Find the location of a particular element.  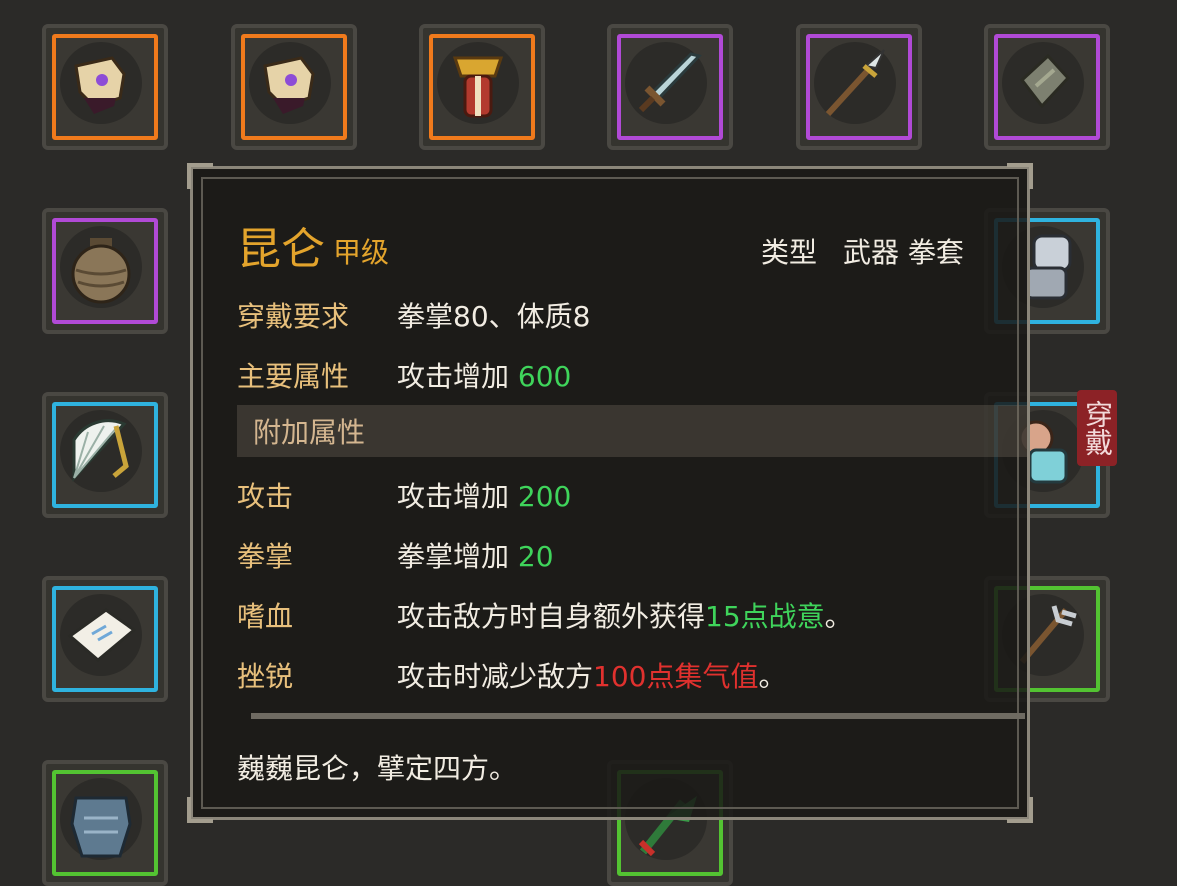

main-attribute-value: 攻击增加 600 is located at coordinates (484, 376).